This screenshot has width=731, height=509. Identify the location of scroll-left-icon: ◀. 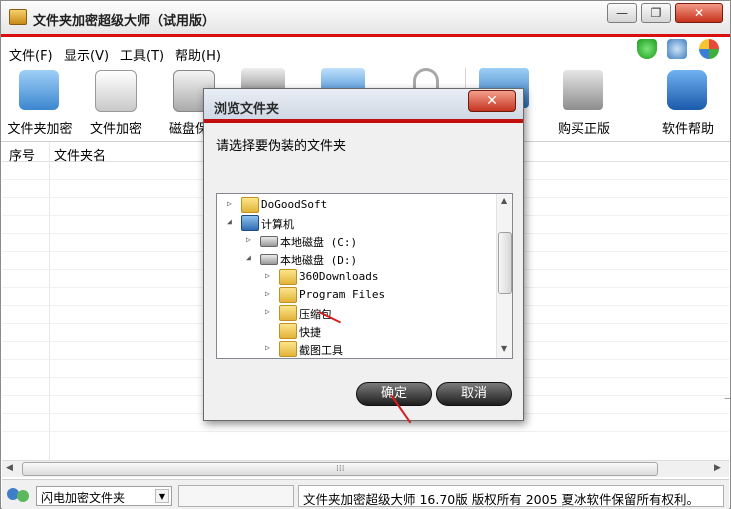
(12, 469).